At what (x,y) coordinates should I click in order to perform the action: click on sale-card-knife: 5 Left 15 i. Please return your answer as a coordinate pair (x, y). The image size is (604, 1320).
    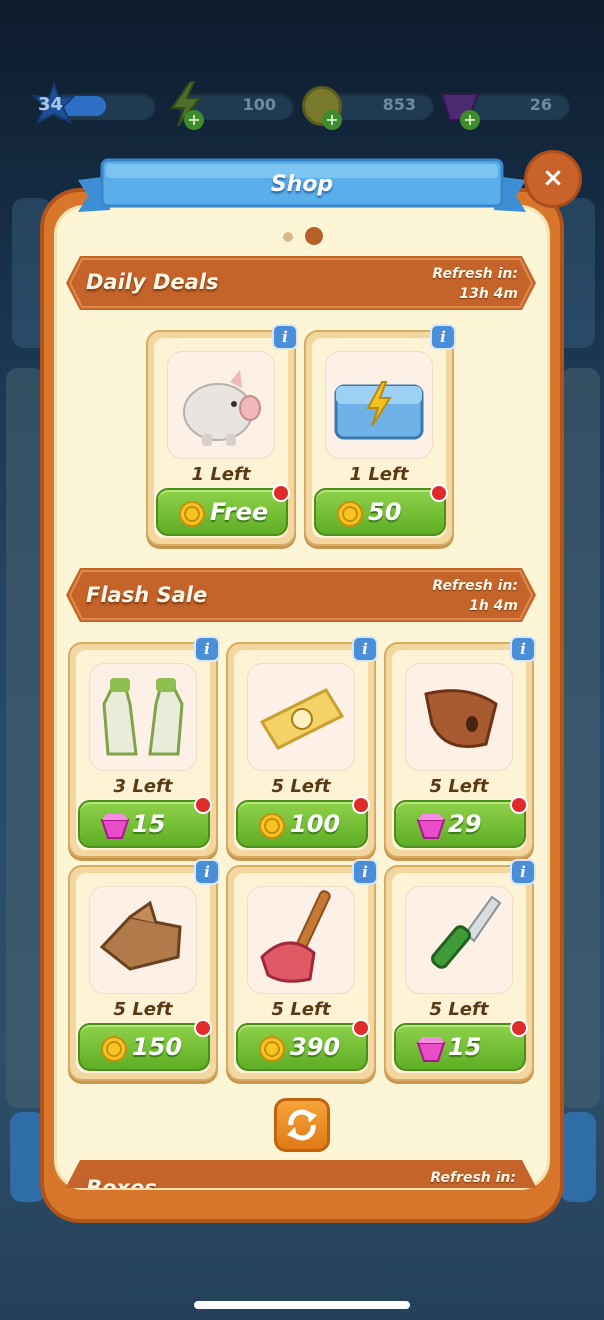
    Looking at the image, I should click on (460, 970).